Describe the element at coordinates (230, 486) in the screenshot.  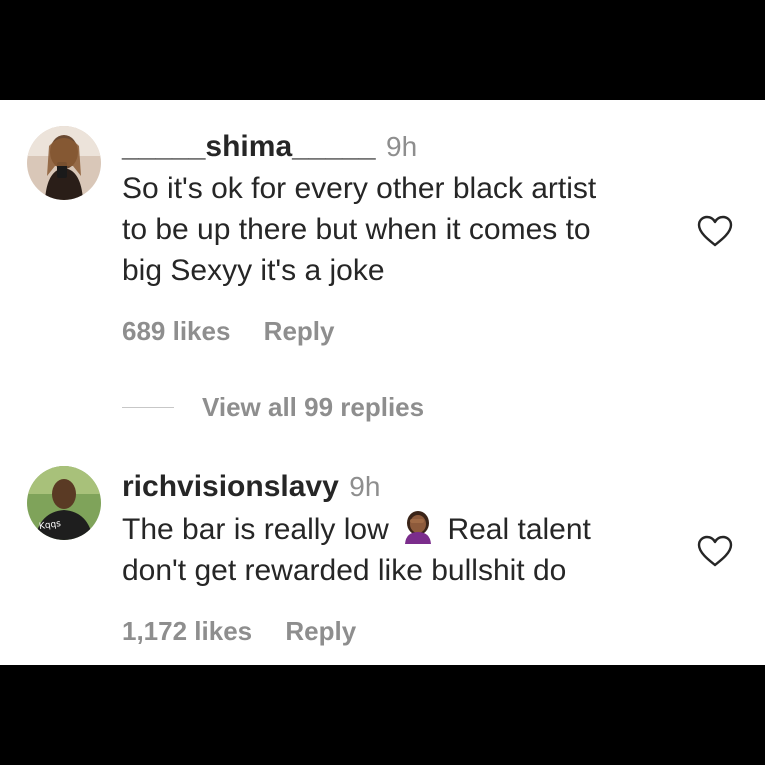
I see `username: richvisionslavy` at that location.